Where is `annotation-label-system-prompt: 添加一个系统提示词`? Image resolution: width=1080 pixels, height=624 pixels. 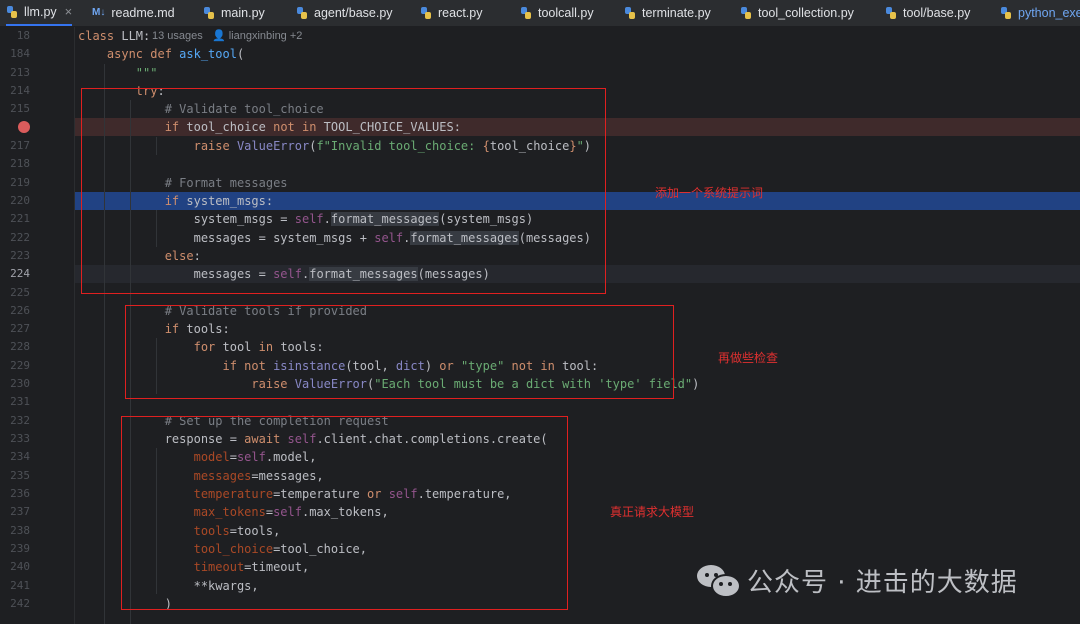 annotation-label-system-prompt: 添加一个系统提示词 is located at coordinates (709, 193).